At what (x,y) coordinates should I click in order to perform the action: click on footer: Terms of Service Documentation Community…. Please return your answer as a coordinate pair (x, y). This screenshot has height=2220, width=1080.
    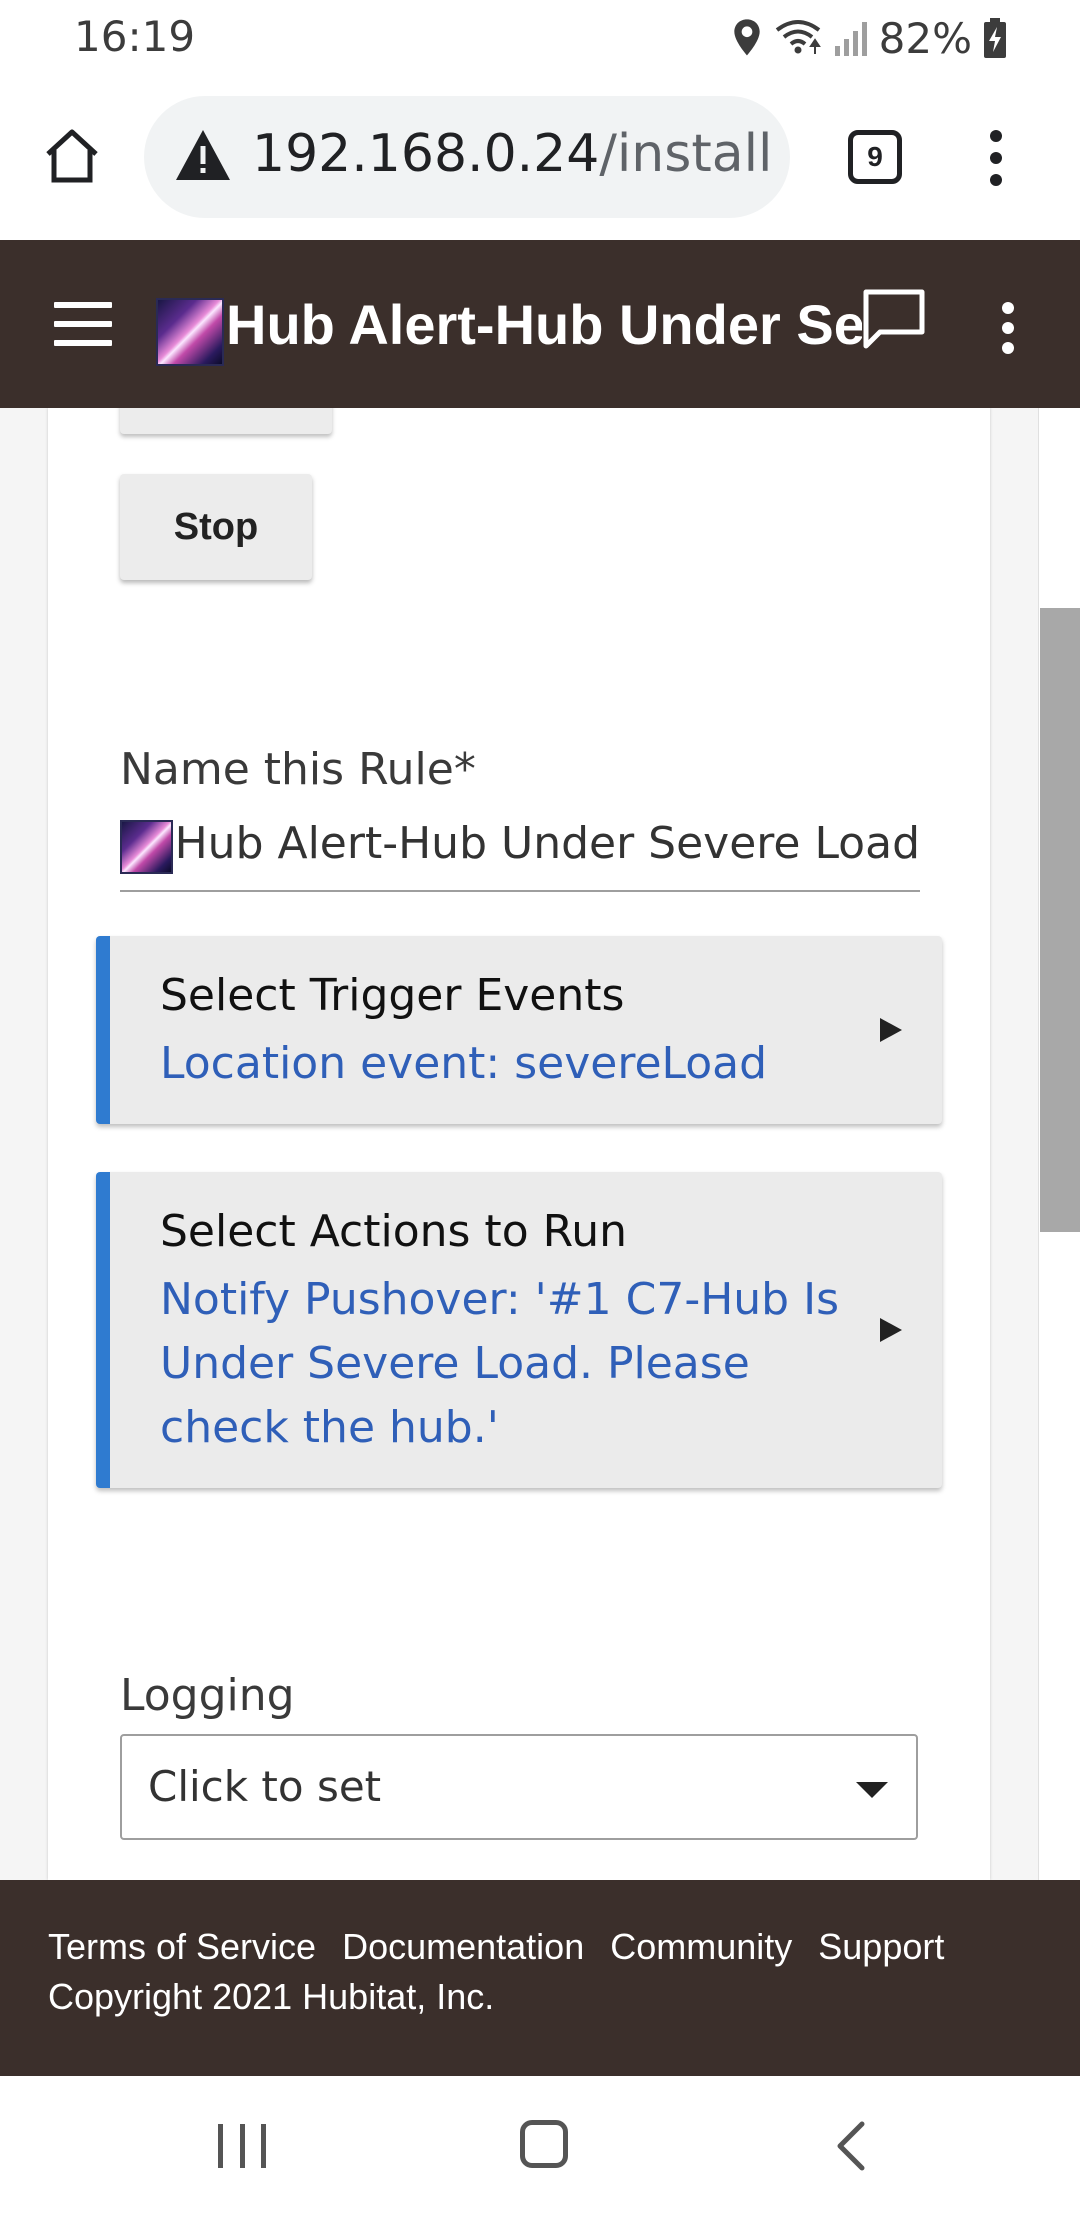
    Looking at the image, I should click on (540, 1978).